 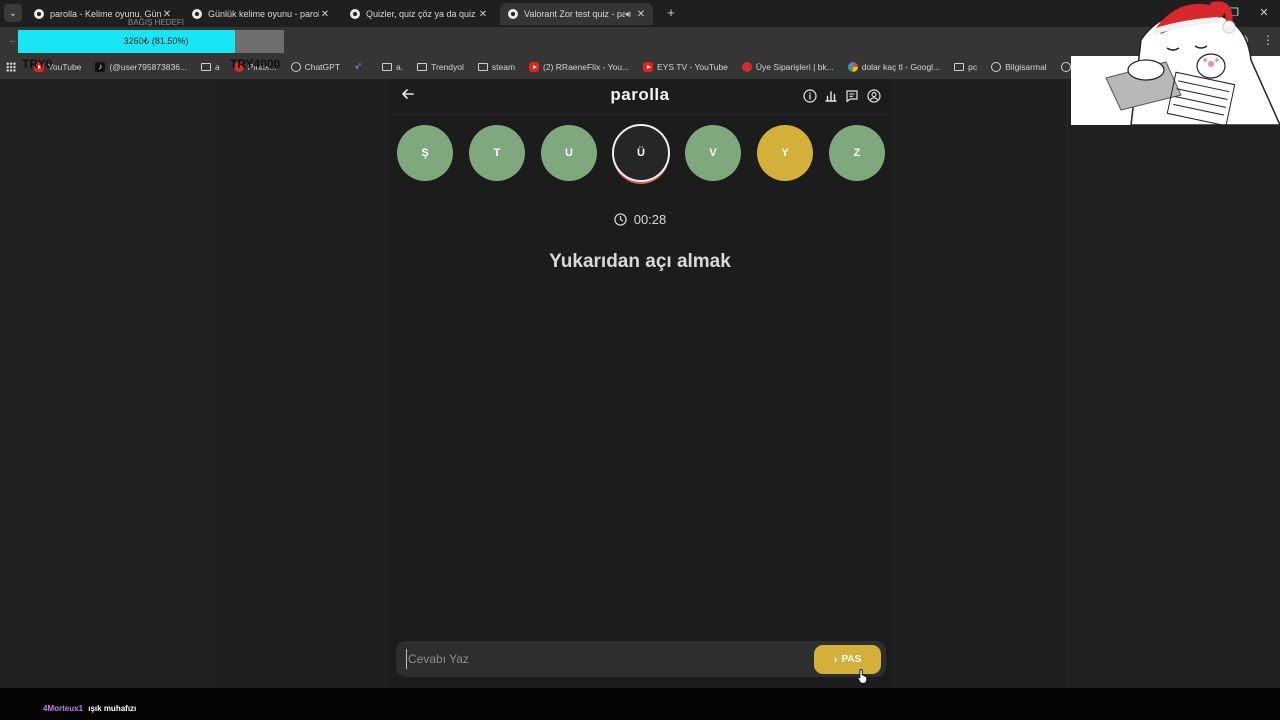 I want to click on tab-title: Valorant Zor test quiz - paro, so click(x=575, y=14).